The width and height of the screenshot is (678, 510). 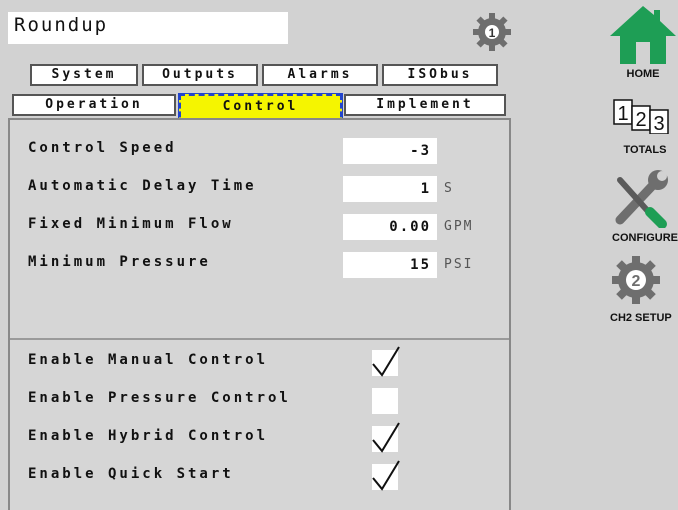 What do you see at coordinates (159, 398) in the screenshot?
I see `enable-pressure-control-label: Enable Pressure Control` at bounding box center [159, 398].